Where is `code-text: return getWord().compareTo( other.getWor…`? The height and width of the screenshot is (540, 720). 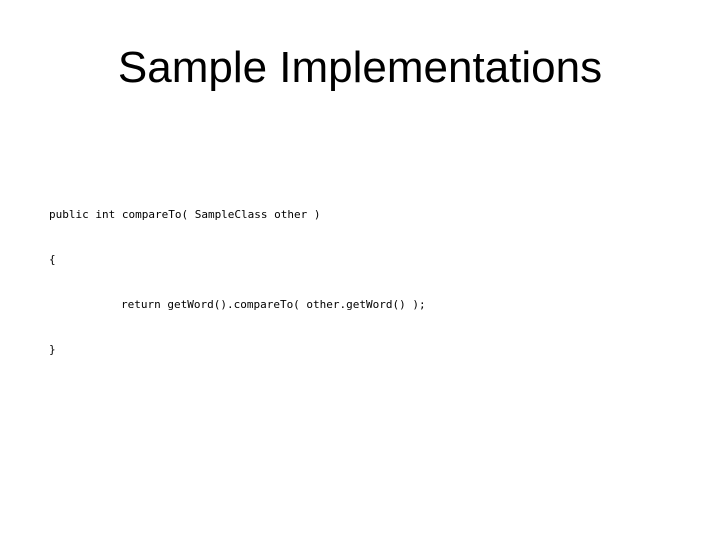 code-text: return getWord().compareTo( other.getWor… is located at coordinates (273, 304).